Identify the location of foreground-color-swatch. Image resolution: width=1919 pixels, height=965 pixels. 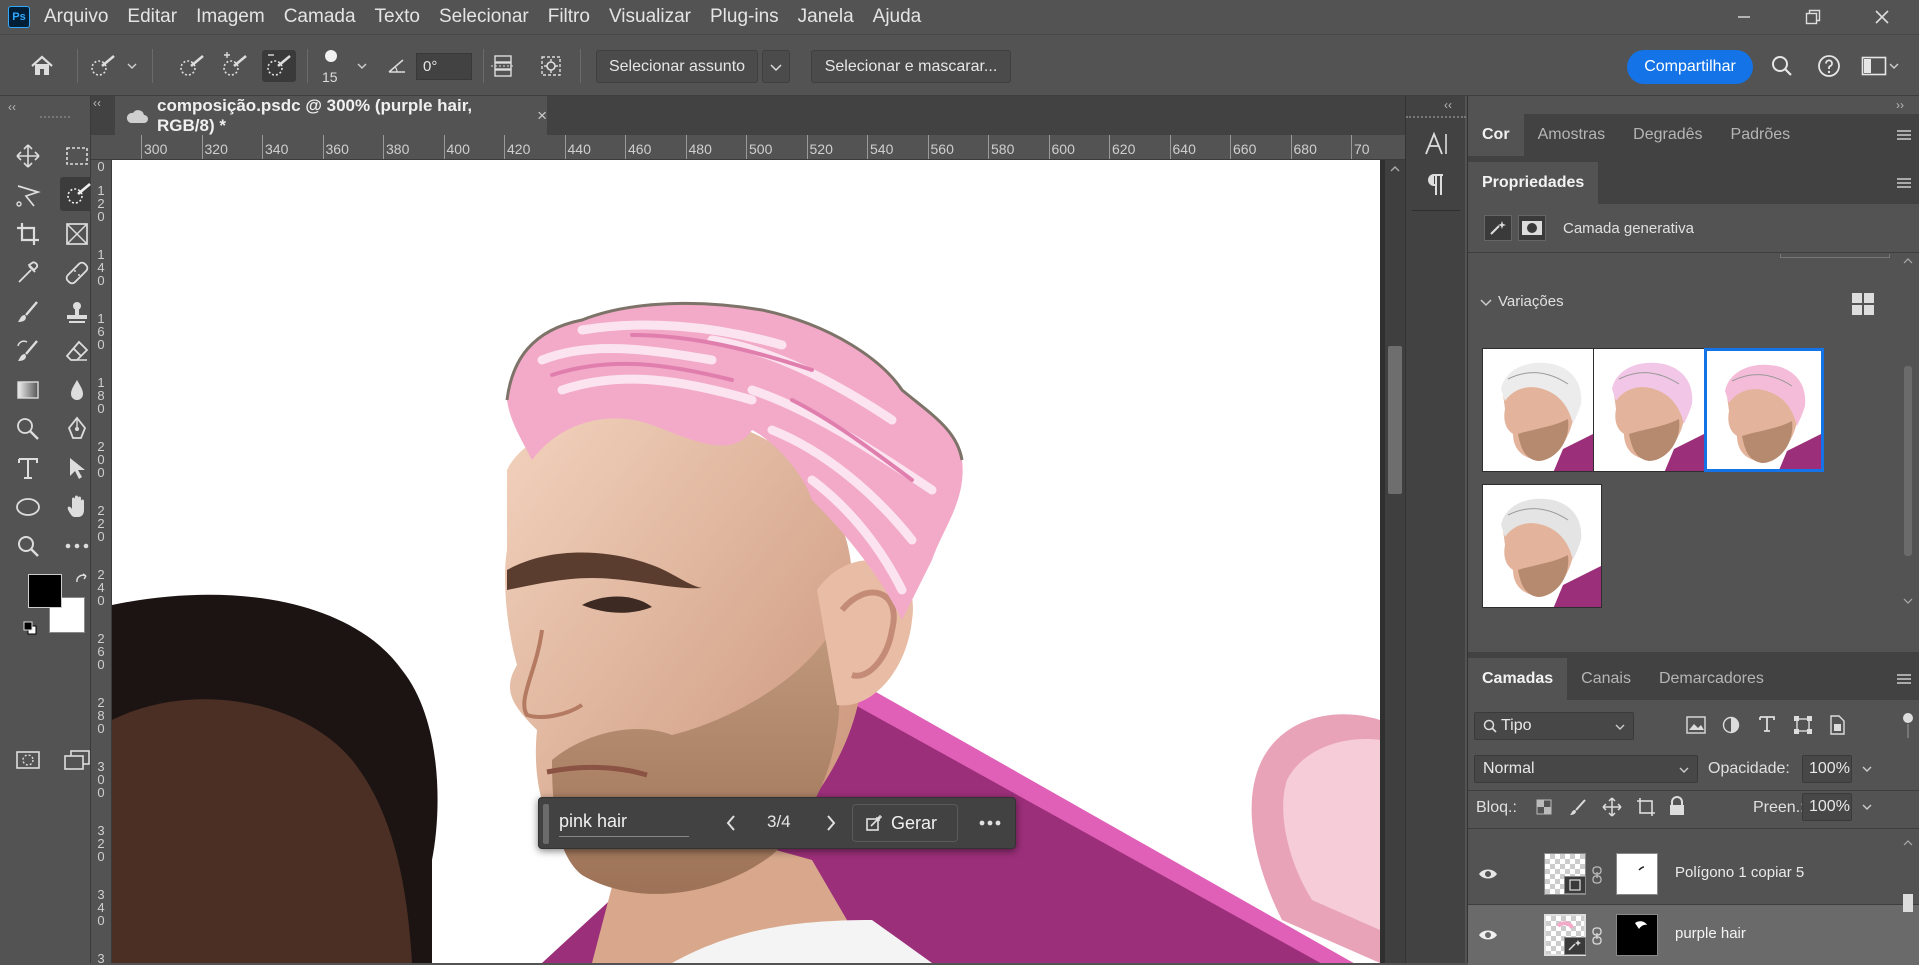
(45, 591).